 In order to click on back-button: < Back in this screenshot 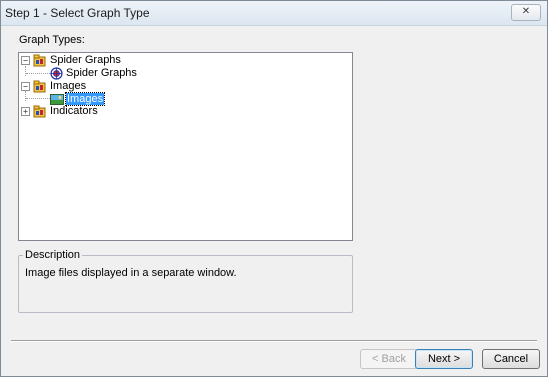, I will do `click(389, 359)`.